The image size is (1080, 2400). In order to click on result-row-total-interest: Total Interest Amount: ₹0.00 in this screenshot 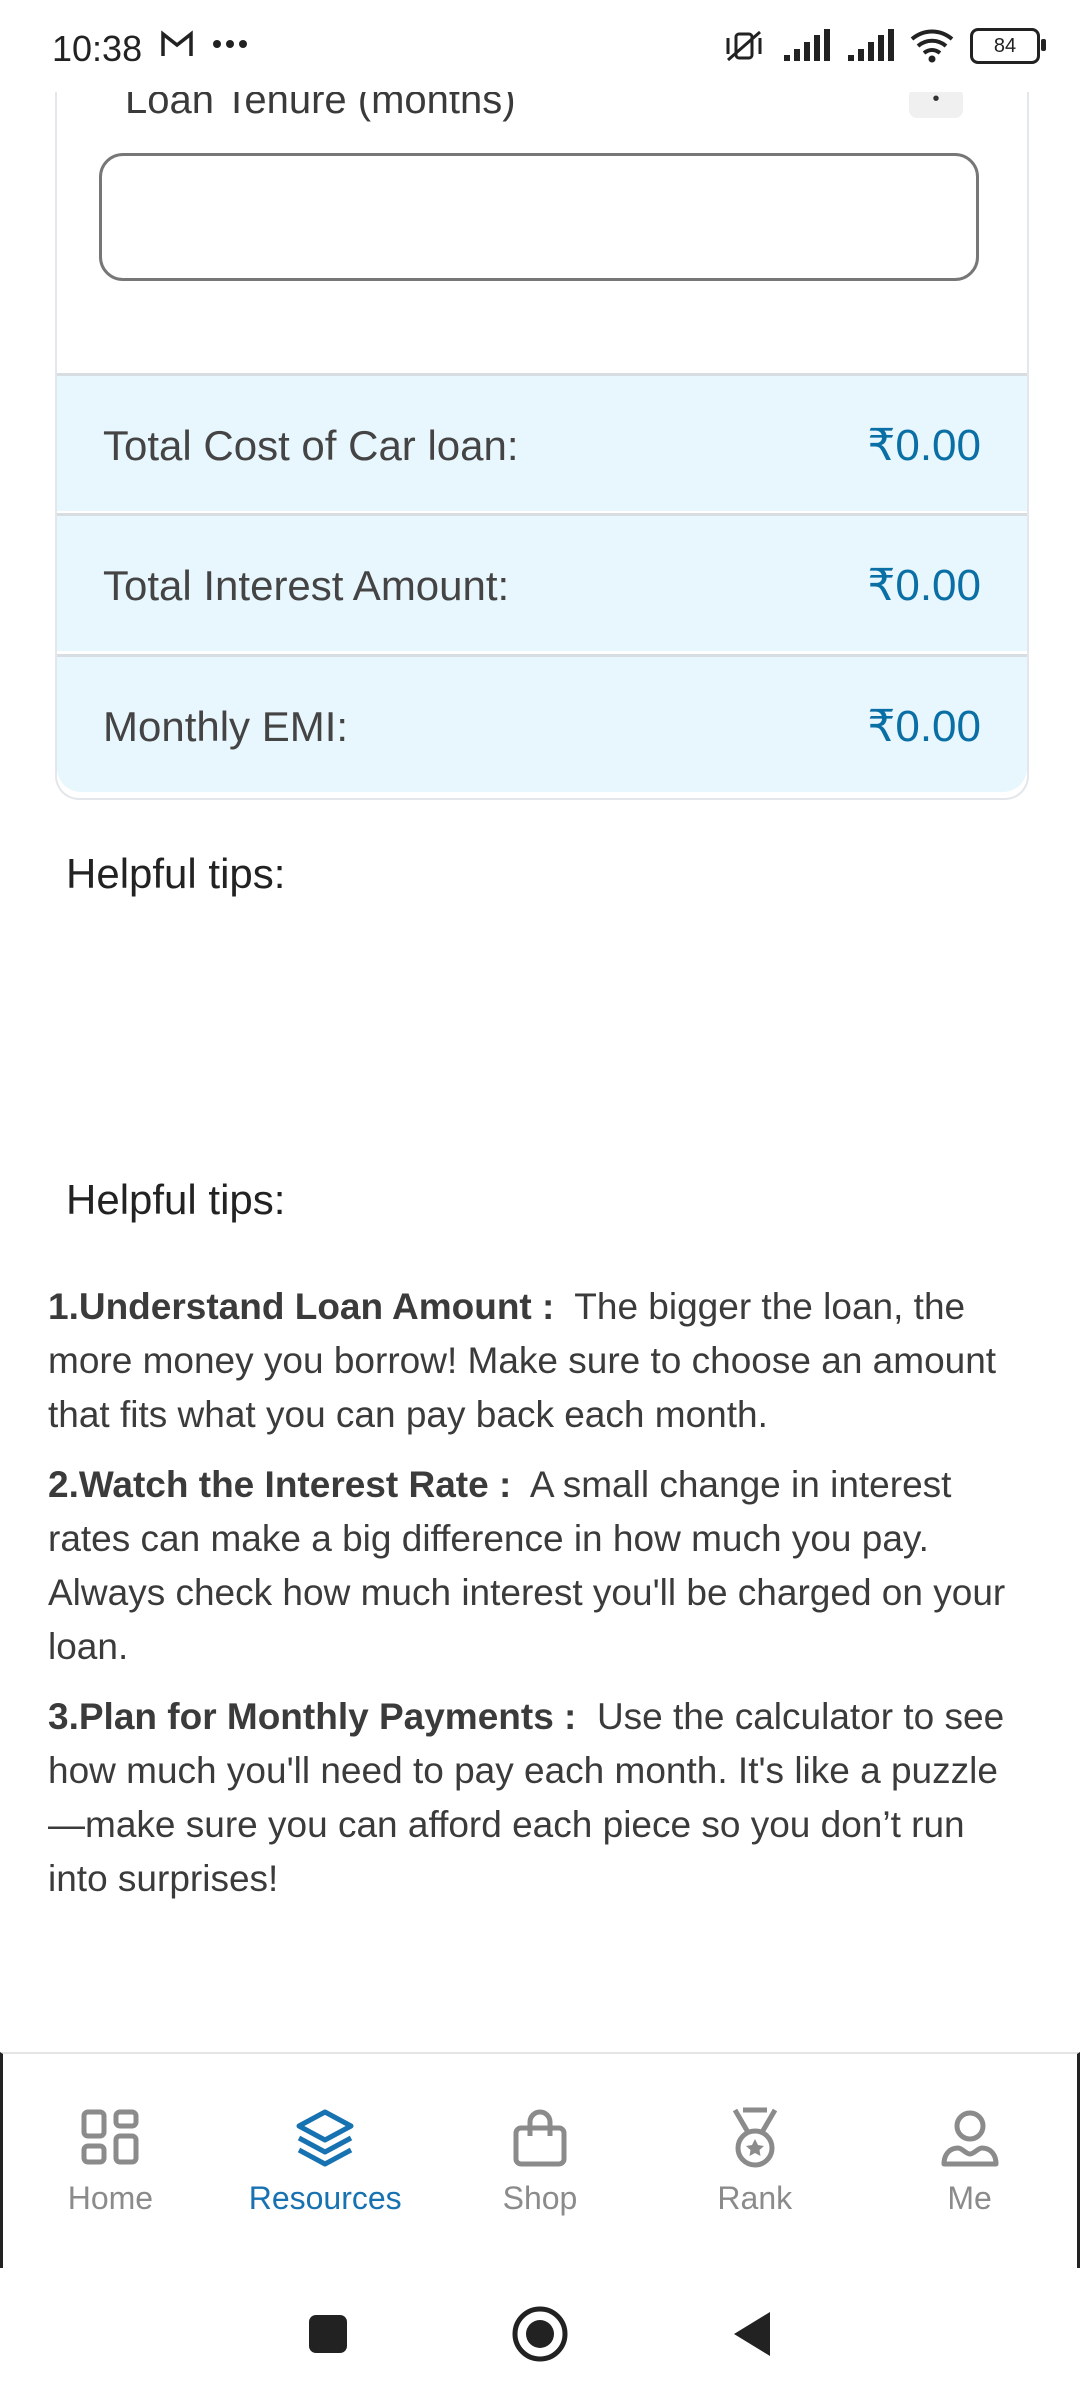, I will do `click(542, 582)`.